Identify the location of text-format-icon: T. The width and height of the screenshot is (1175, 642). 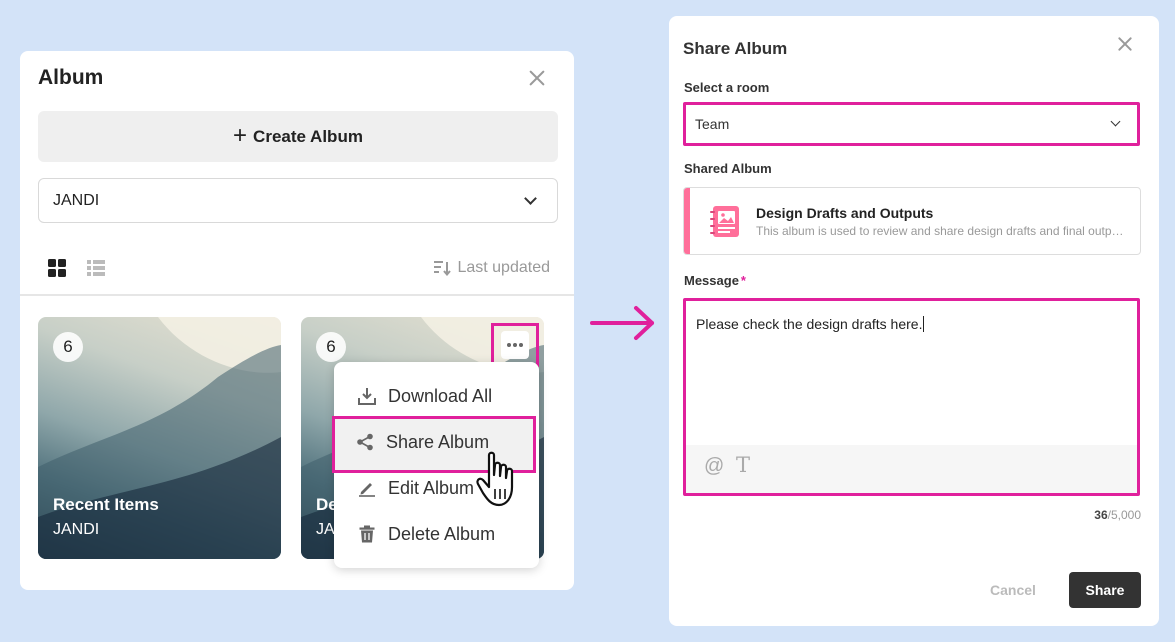
(743, 465).